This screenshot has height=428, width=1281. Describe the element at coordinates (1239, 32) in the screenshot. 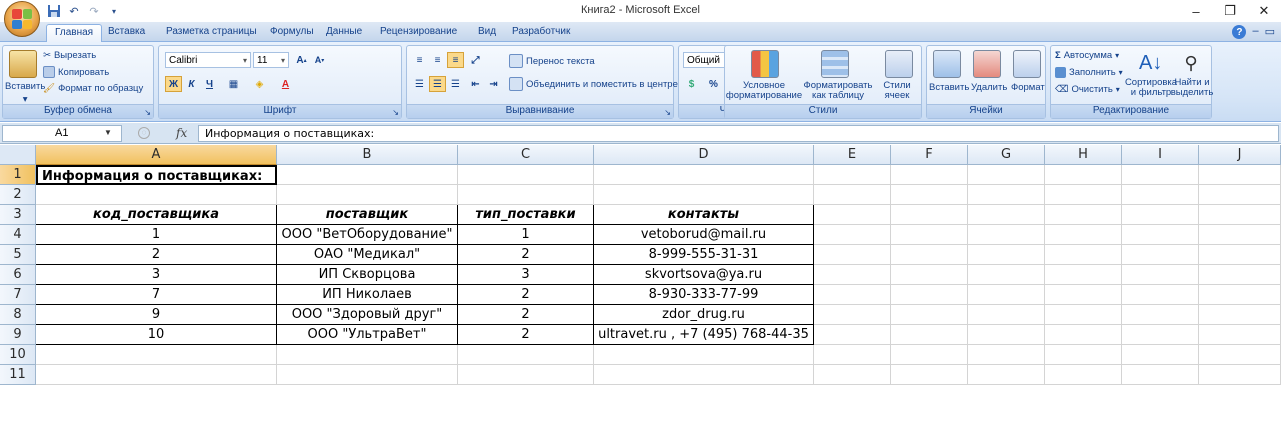

I see `help-icon: ?` at that location.